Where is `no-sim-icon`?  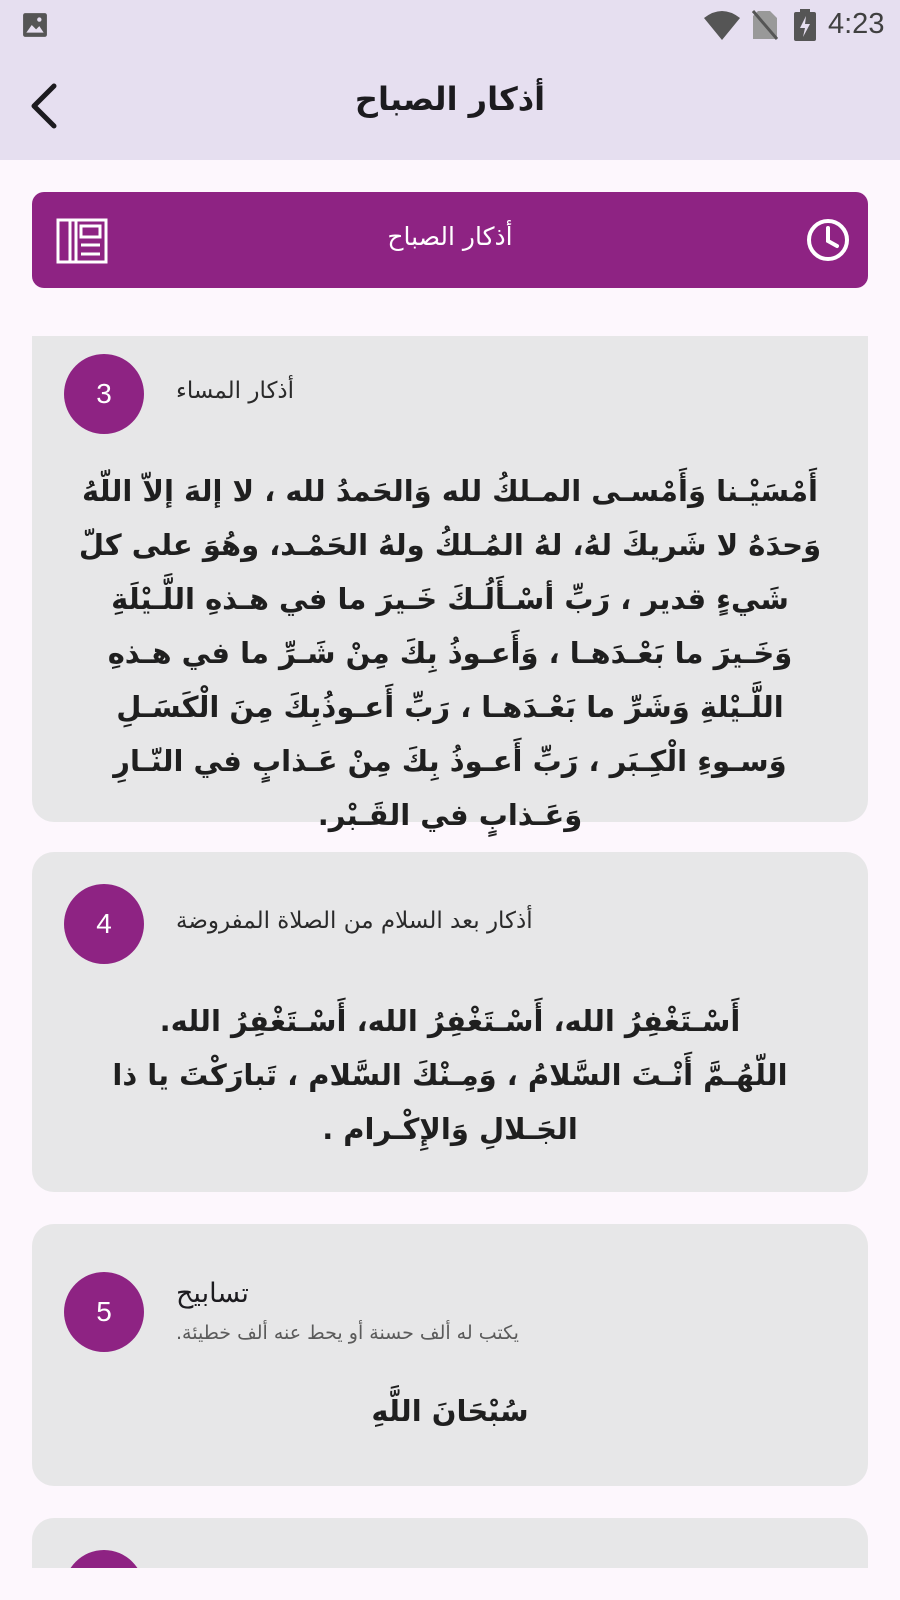 no-sim-icon is located at coordinates (765, 25).